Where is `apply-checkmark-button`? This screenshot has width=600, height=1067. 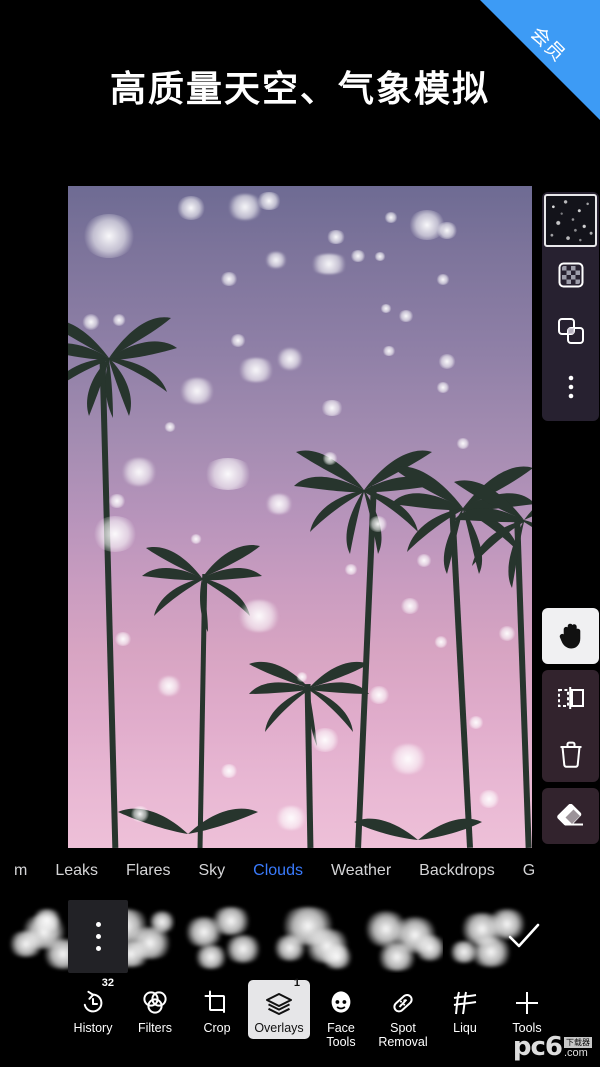 apply-checkmark-button is located at coordinates (524, 936).